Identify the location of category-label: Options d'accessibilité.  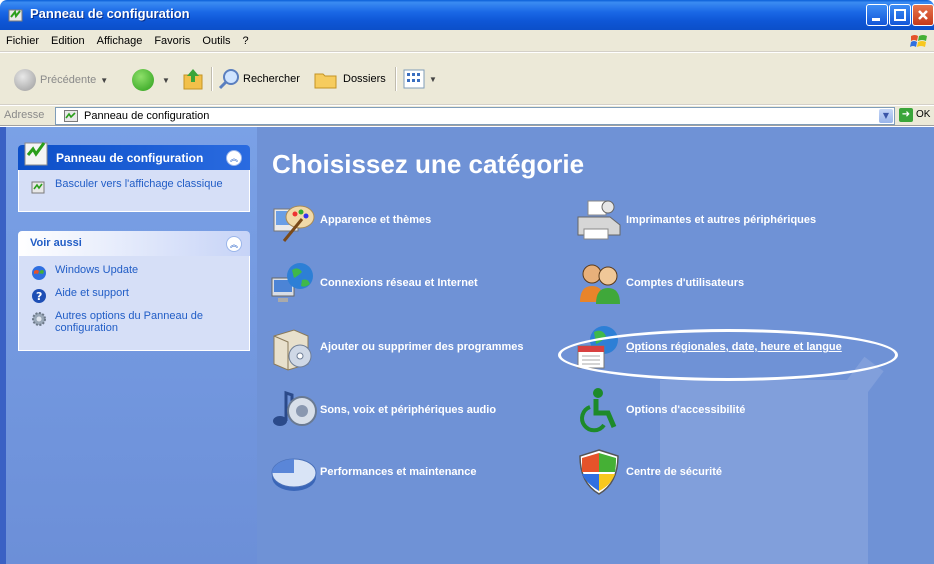
(686, 410).